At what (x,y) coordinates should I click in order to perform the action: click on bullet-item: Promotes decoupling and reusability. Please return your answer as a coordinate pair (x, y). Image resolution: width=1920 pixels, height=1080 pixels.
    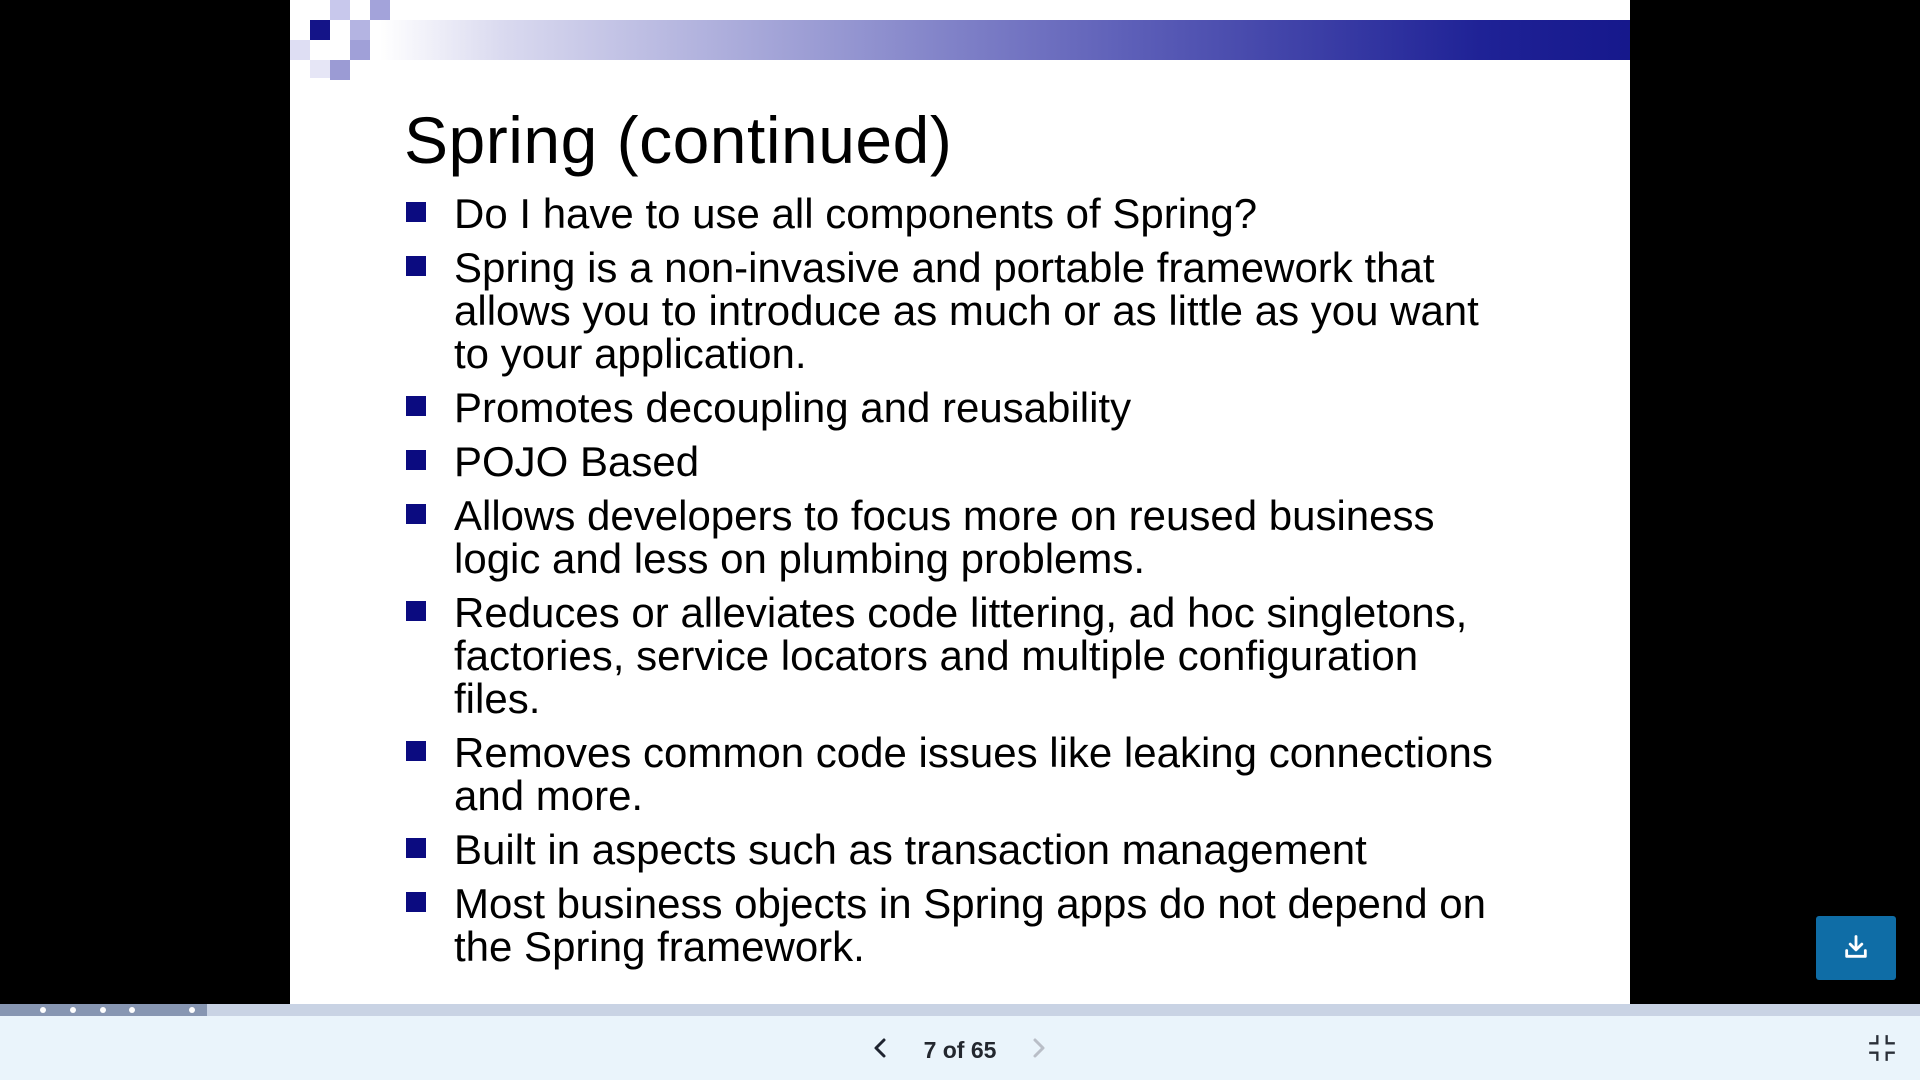
    Looking at the image, I should click on (961, 407).